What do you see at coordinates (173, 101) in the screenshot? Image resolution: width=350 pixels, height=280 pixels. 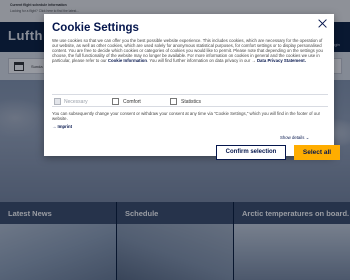 I see `statistics-checkbox` at bounding box center [173, 101].